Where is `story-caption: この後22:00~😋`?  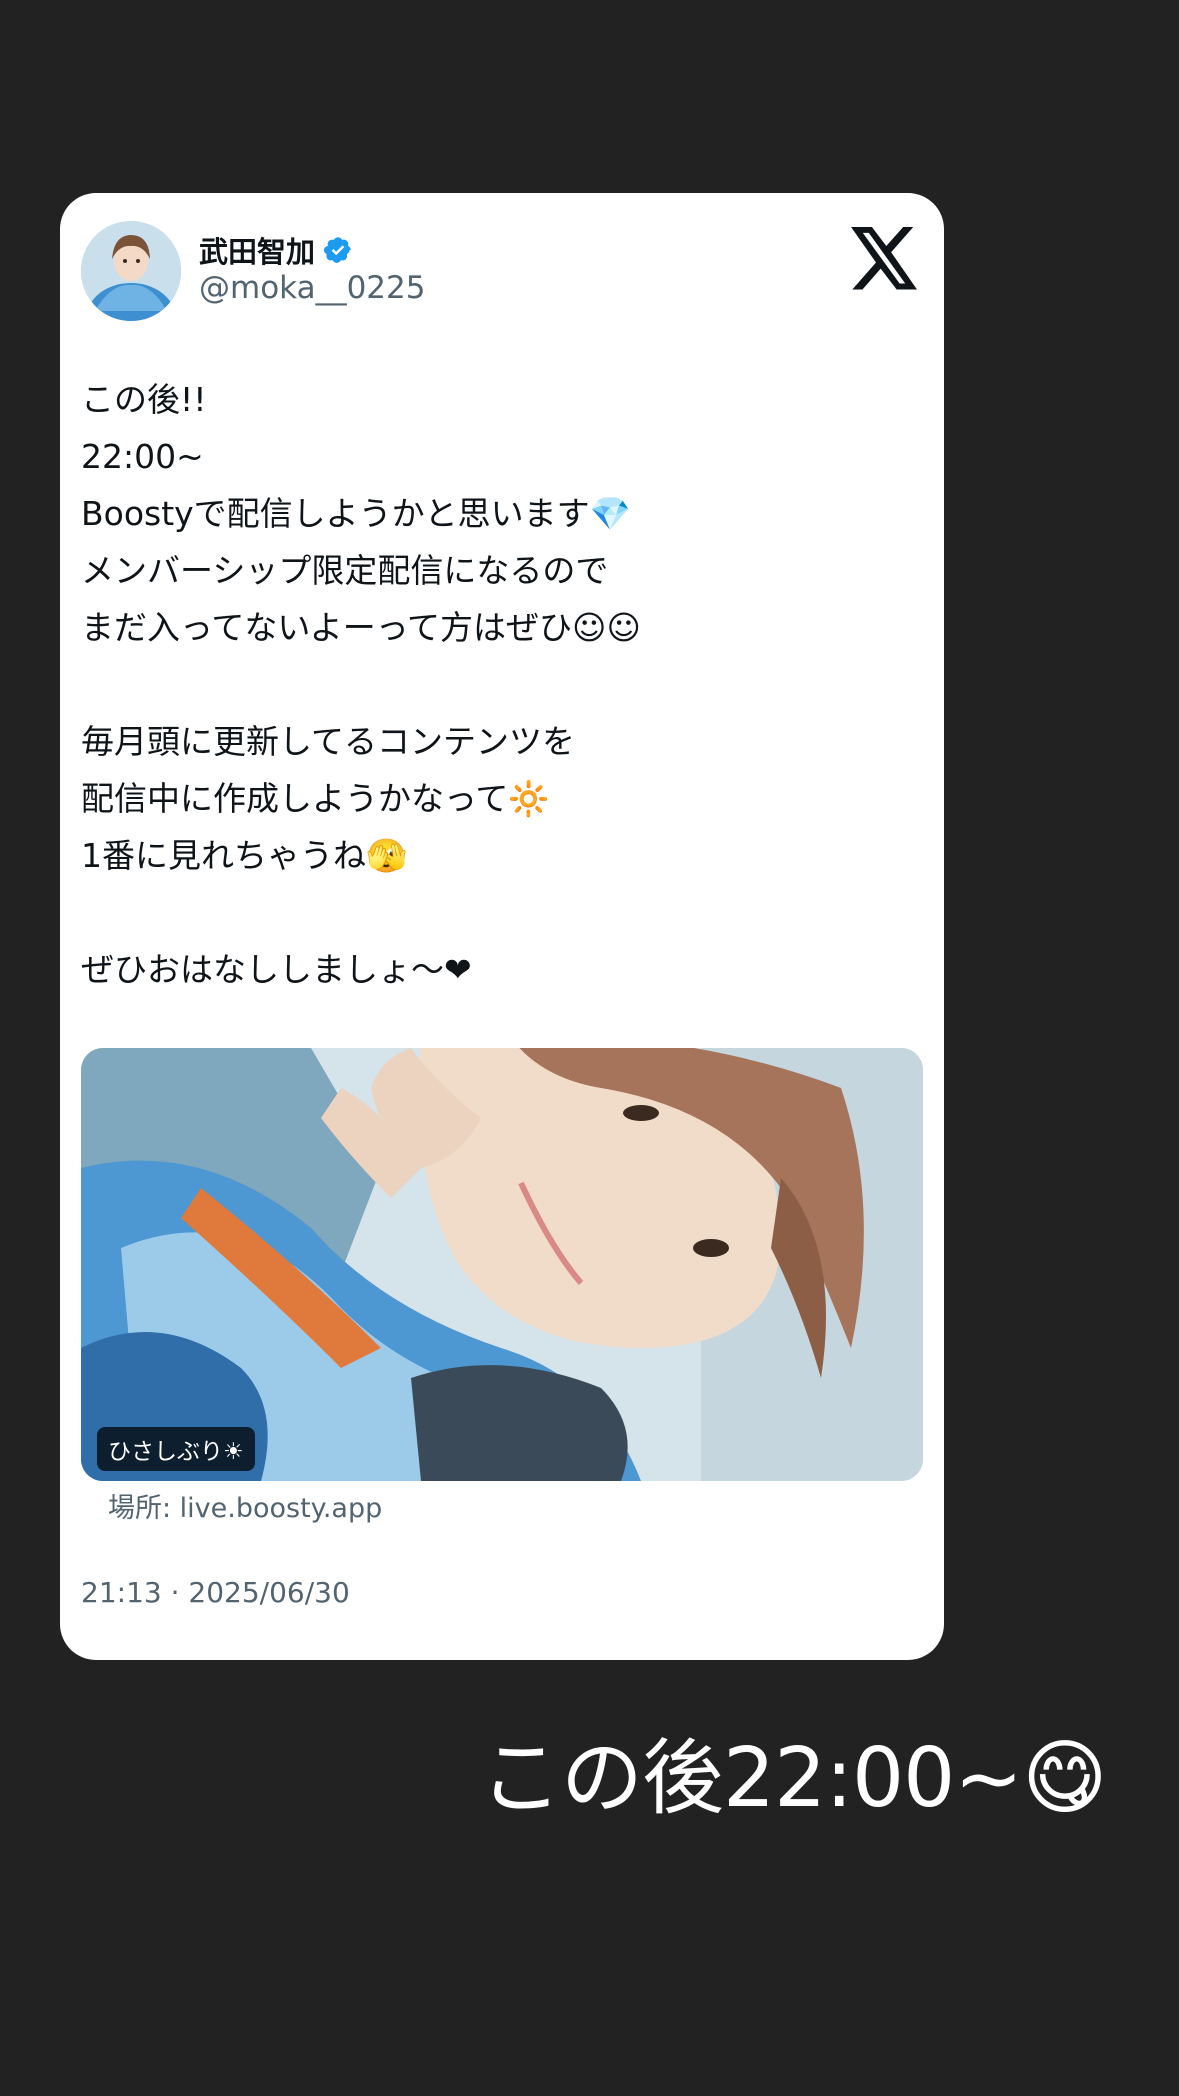 story-caption: この後22:00~😋 is located at coordinates (794, 1778).